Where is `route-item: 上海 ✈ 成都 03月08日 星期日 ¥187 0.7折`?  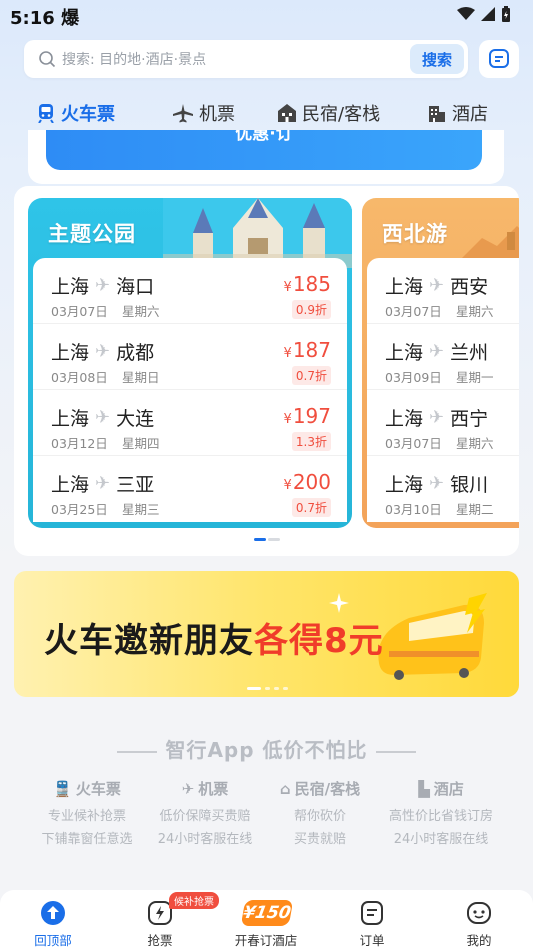
route-item: 上海 ✈ 成都 03月08日 星期日 ¥187 0.7折 is located at coordinates (190, 357).